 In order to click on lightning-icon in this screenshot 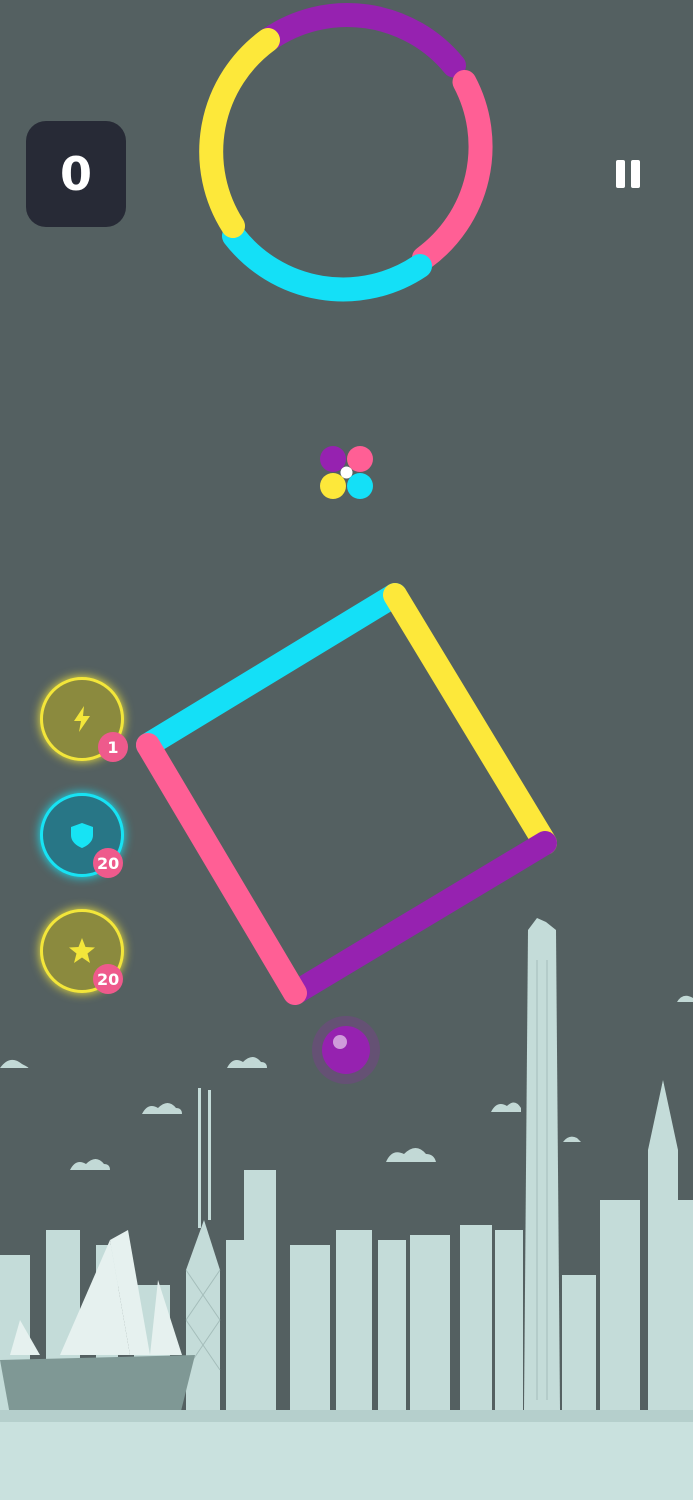, I will do `click(82, 719)`.